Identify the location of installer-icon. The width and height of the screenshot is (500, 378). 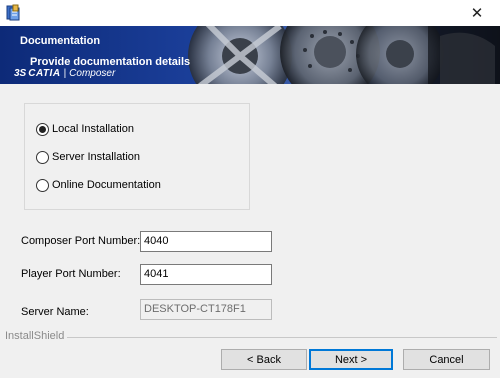
(14, 13).